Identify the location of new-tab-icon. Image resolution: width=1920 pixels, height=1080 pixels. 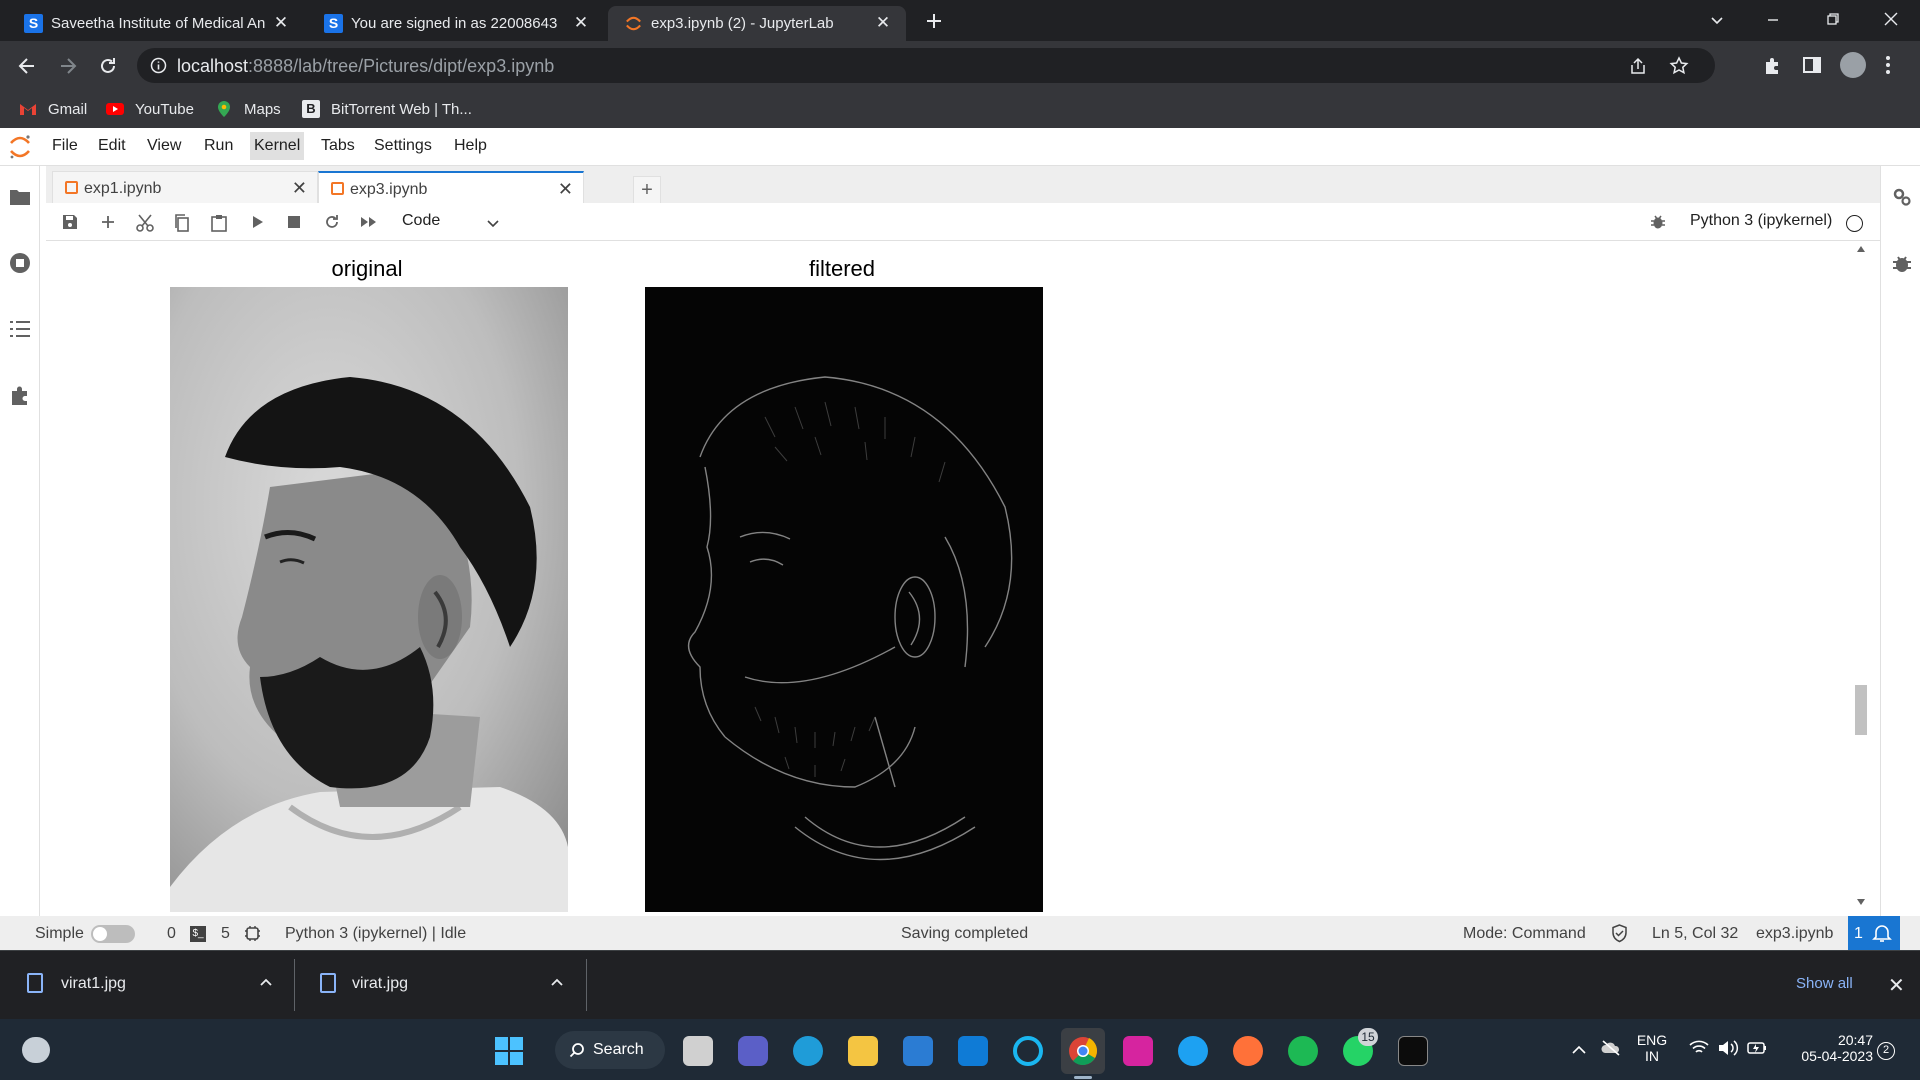
(934, 21).